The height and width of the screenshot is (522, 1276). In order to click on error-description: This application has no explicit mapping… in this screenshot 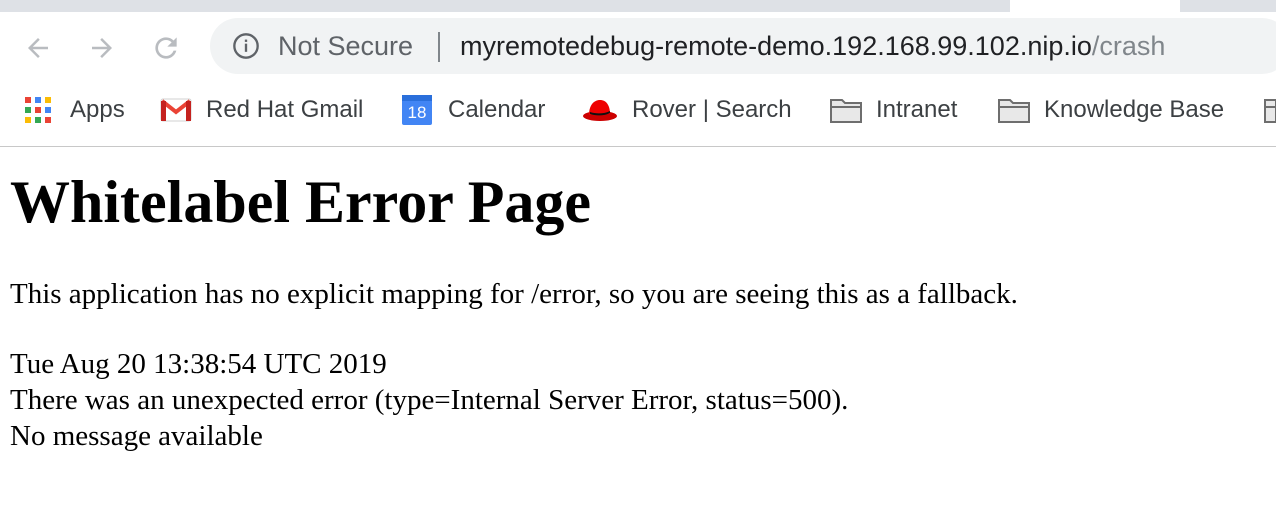, I will do `click(514, 294)`.